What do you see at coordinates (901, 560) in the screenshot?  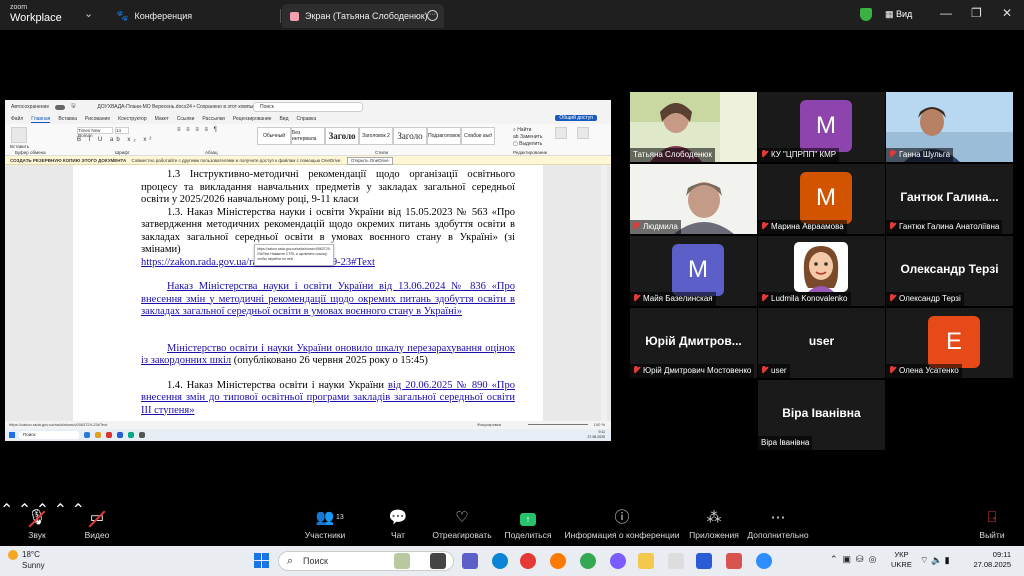 I see `language-indicator: УКР UKRE` at bounding box center [901, 560].